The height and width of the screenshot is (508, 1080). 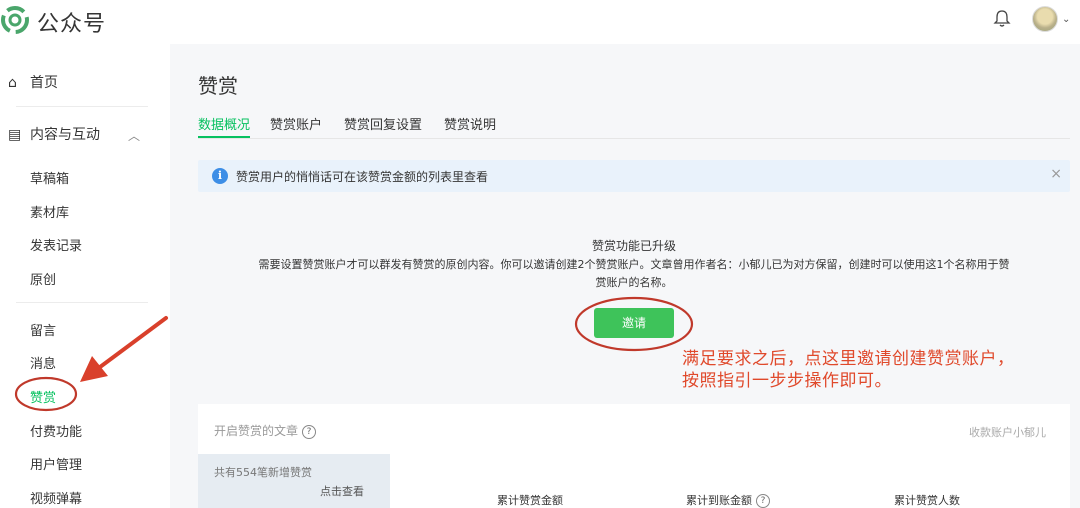 I want to click on app-name: 公众号, so click(x=71, y=22).